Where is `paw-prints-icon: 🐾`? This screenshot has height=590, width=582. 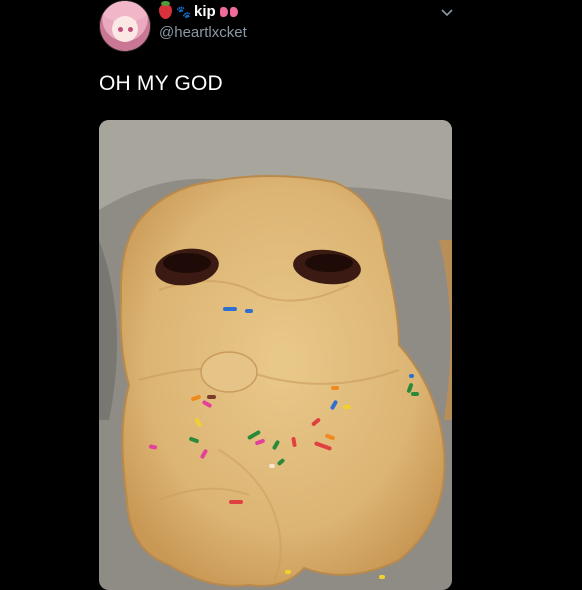 paw-prints-icon: 🐾 is located at coordinates (183, 11).